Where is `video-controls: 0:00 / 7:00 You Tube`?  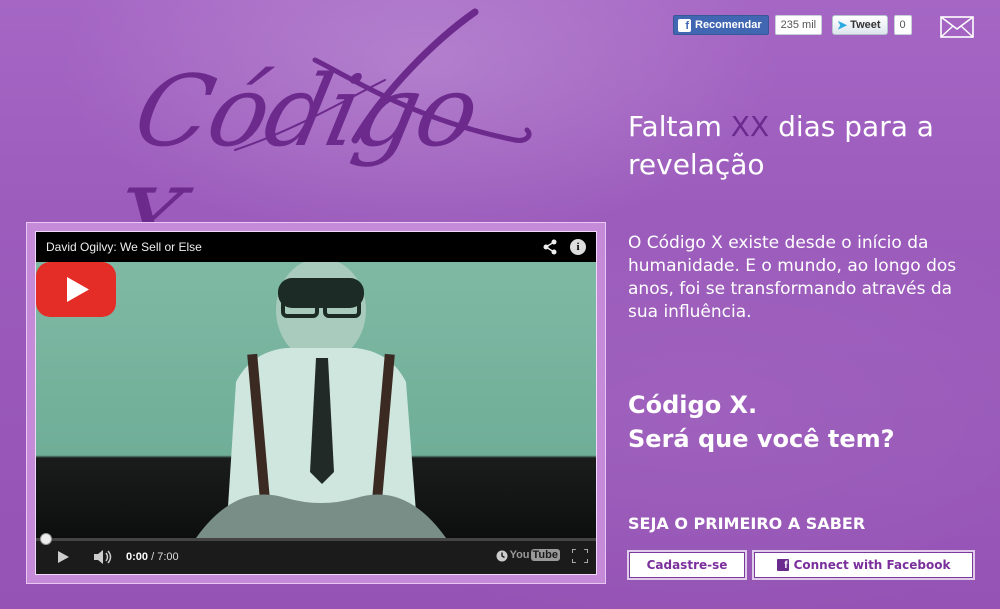
video-controls: 0:00 / 7:00 You Tube is located at coordinates (316, 553).